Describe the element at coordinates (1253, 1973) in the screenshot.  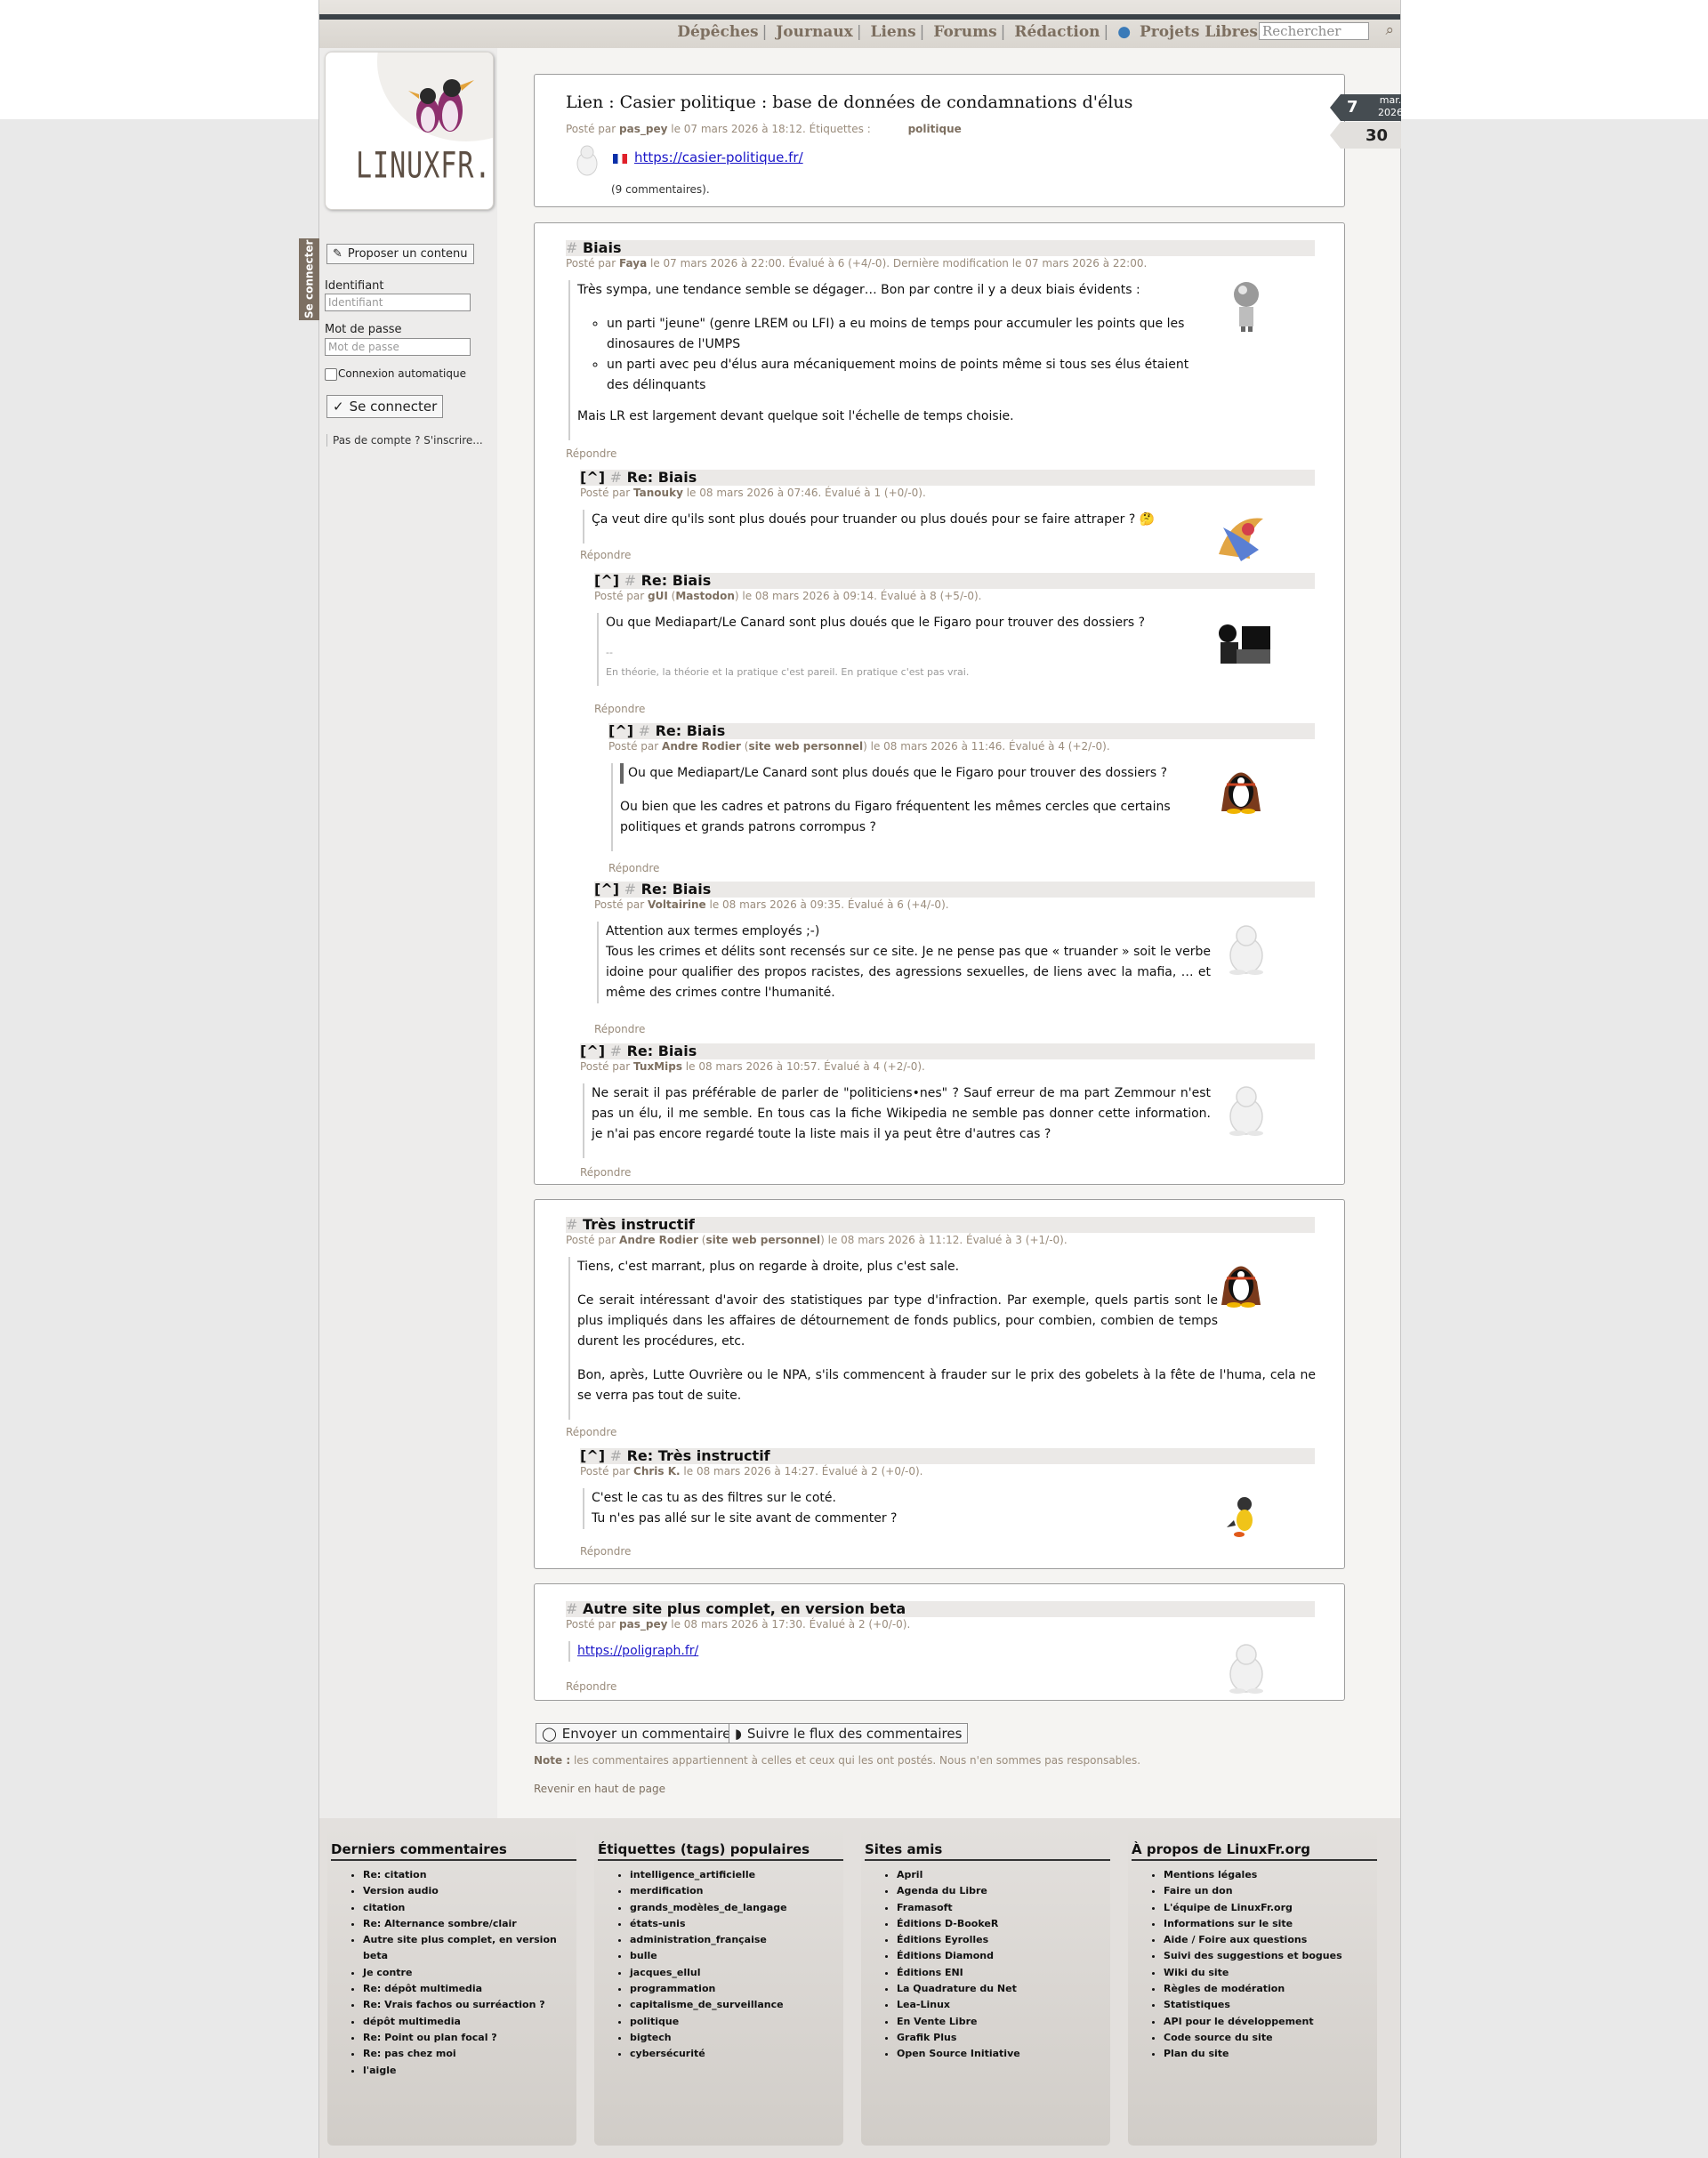
I see `footer-link: Wiki du site` at that location.